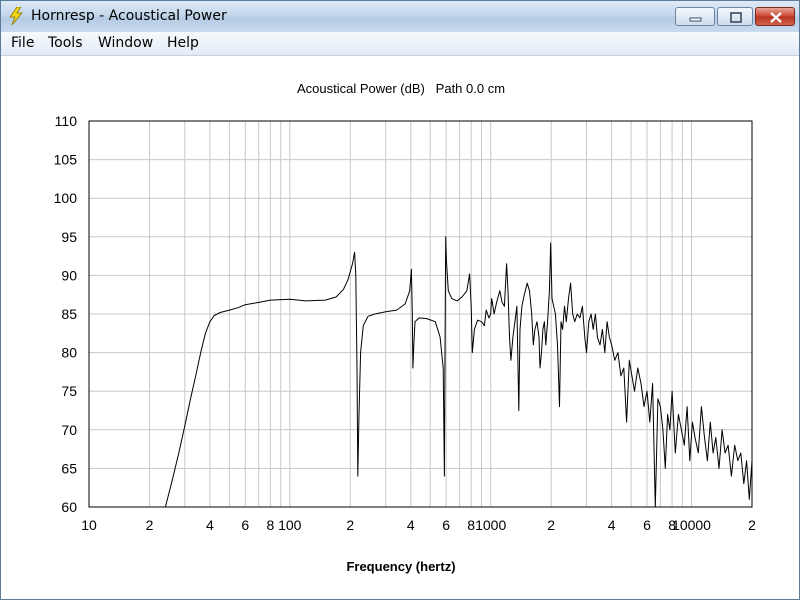 The width and height of the screenshot is (800, 600). Describe the element at coordinates (89, 525) in the screenshot. I see `x-tick-label: 10` at that location.